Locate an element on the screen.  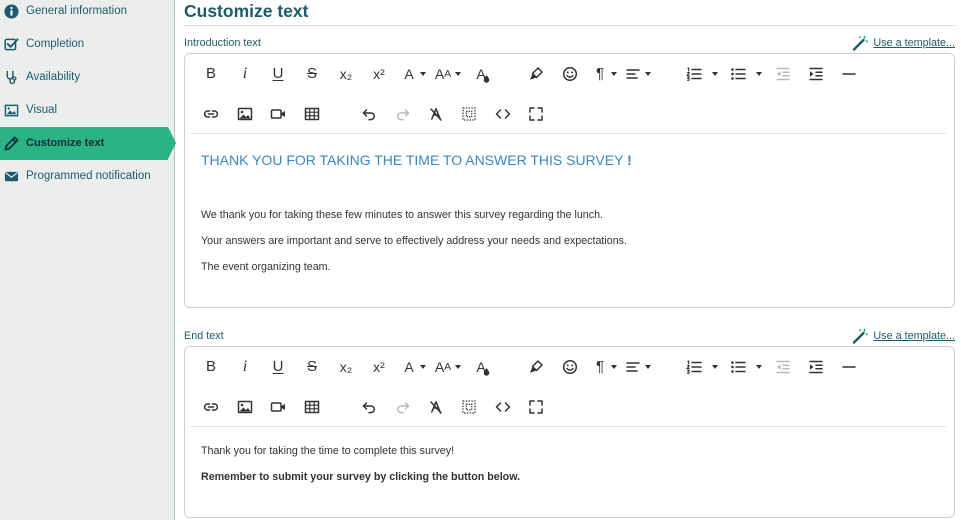
glyph-small: A is located at coordinates (448, 74).